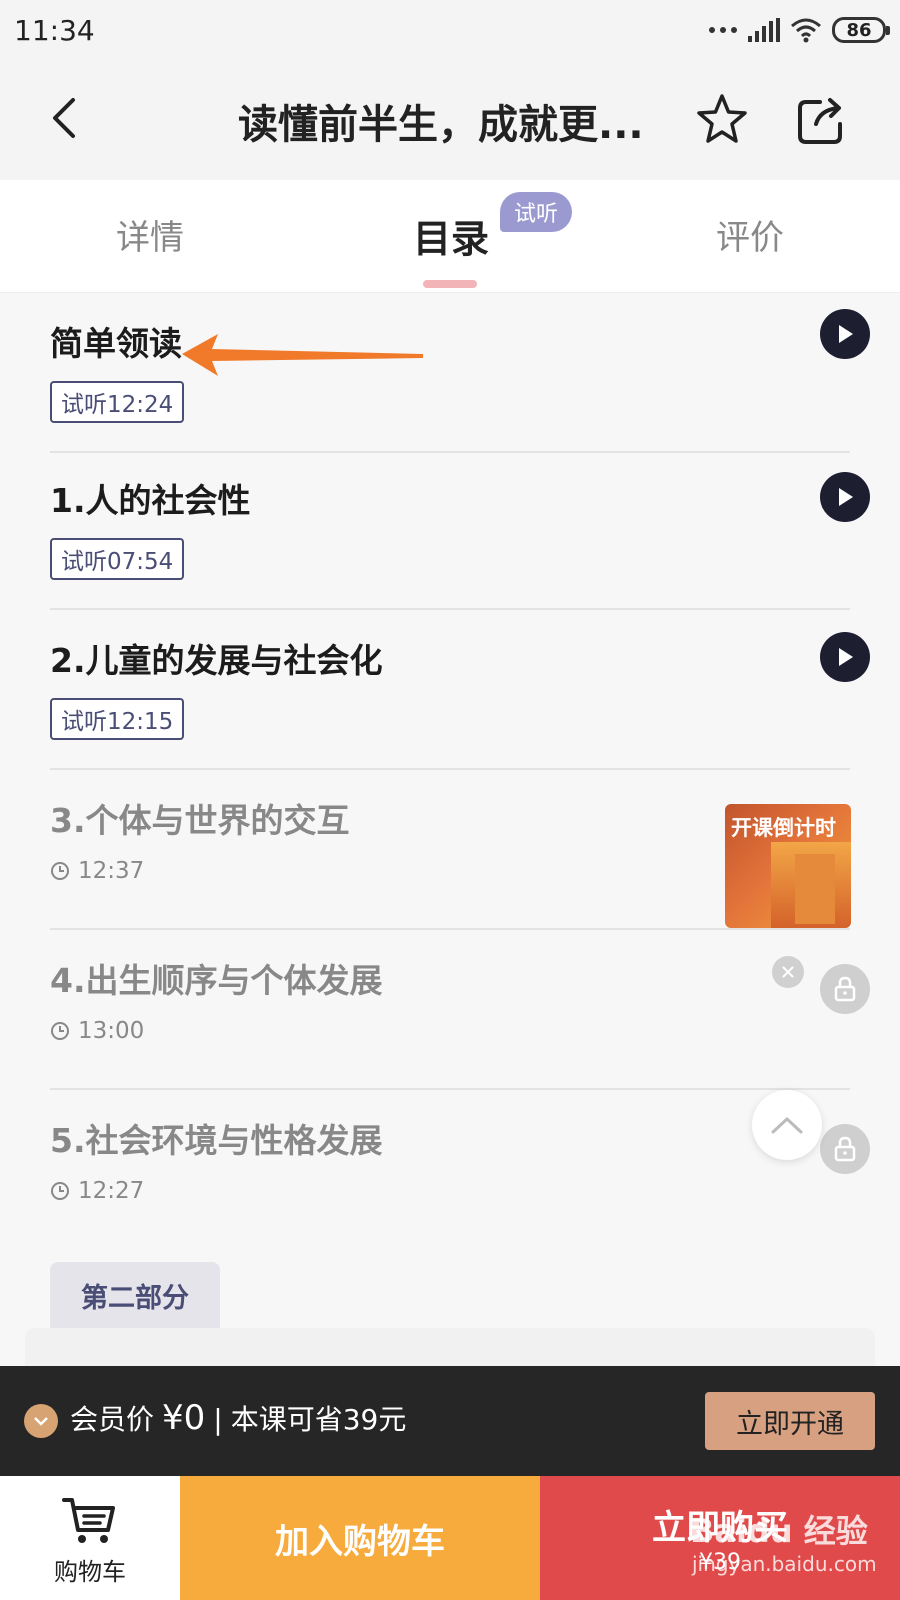 The width and height of the screenshot is (900, 1600). I want to click on status-time: 11:34, so click(54, 30).